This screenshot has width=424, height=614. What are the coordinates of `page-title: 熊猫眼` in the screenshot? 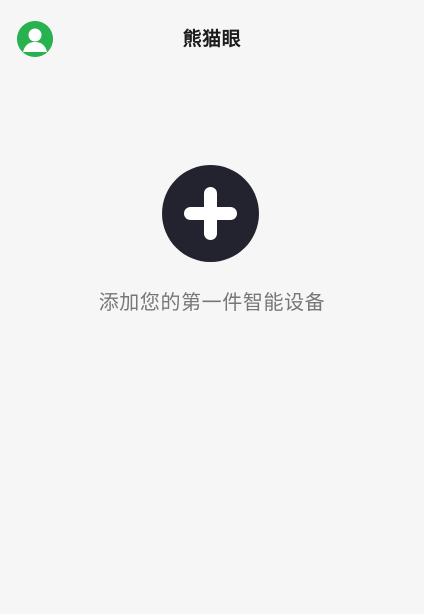 It's located at (212, 39).